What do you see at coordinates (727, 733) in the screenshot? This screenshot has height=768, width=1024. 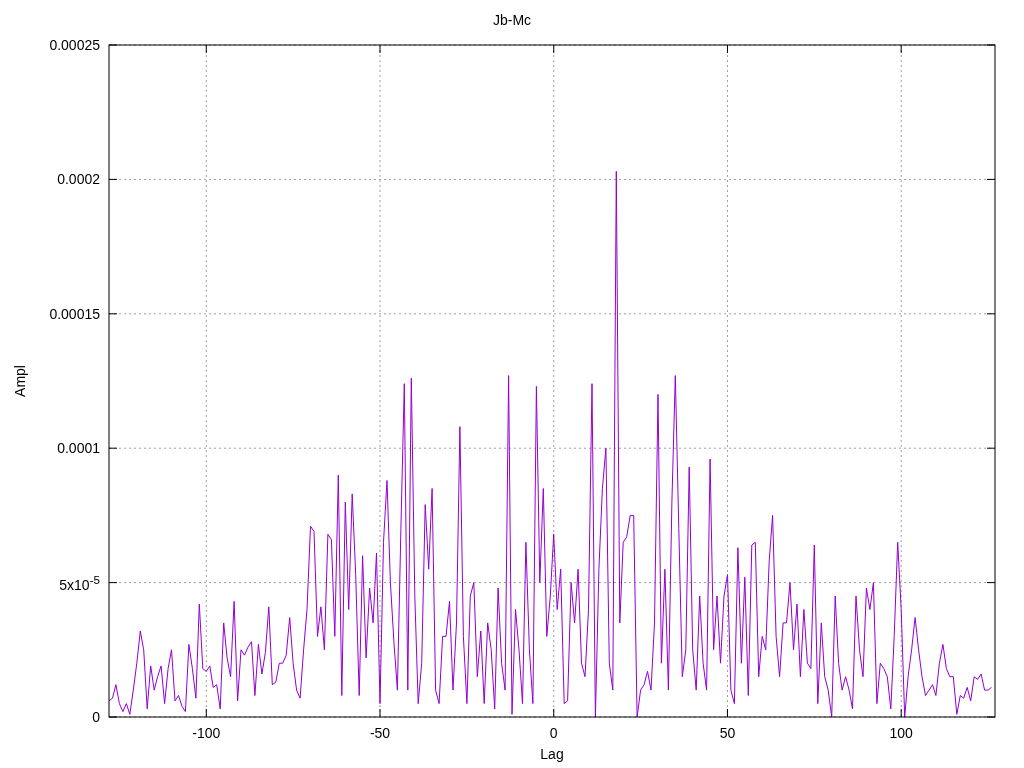 I see `x-tick-label: 50` at bounding box center [727, 733].